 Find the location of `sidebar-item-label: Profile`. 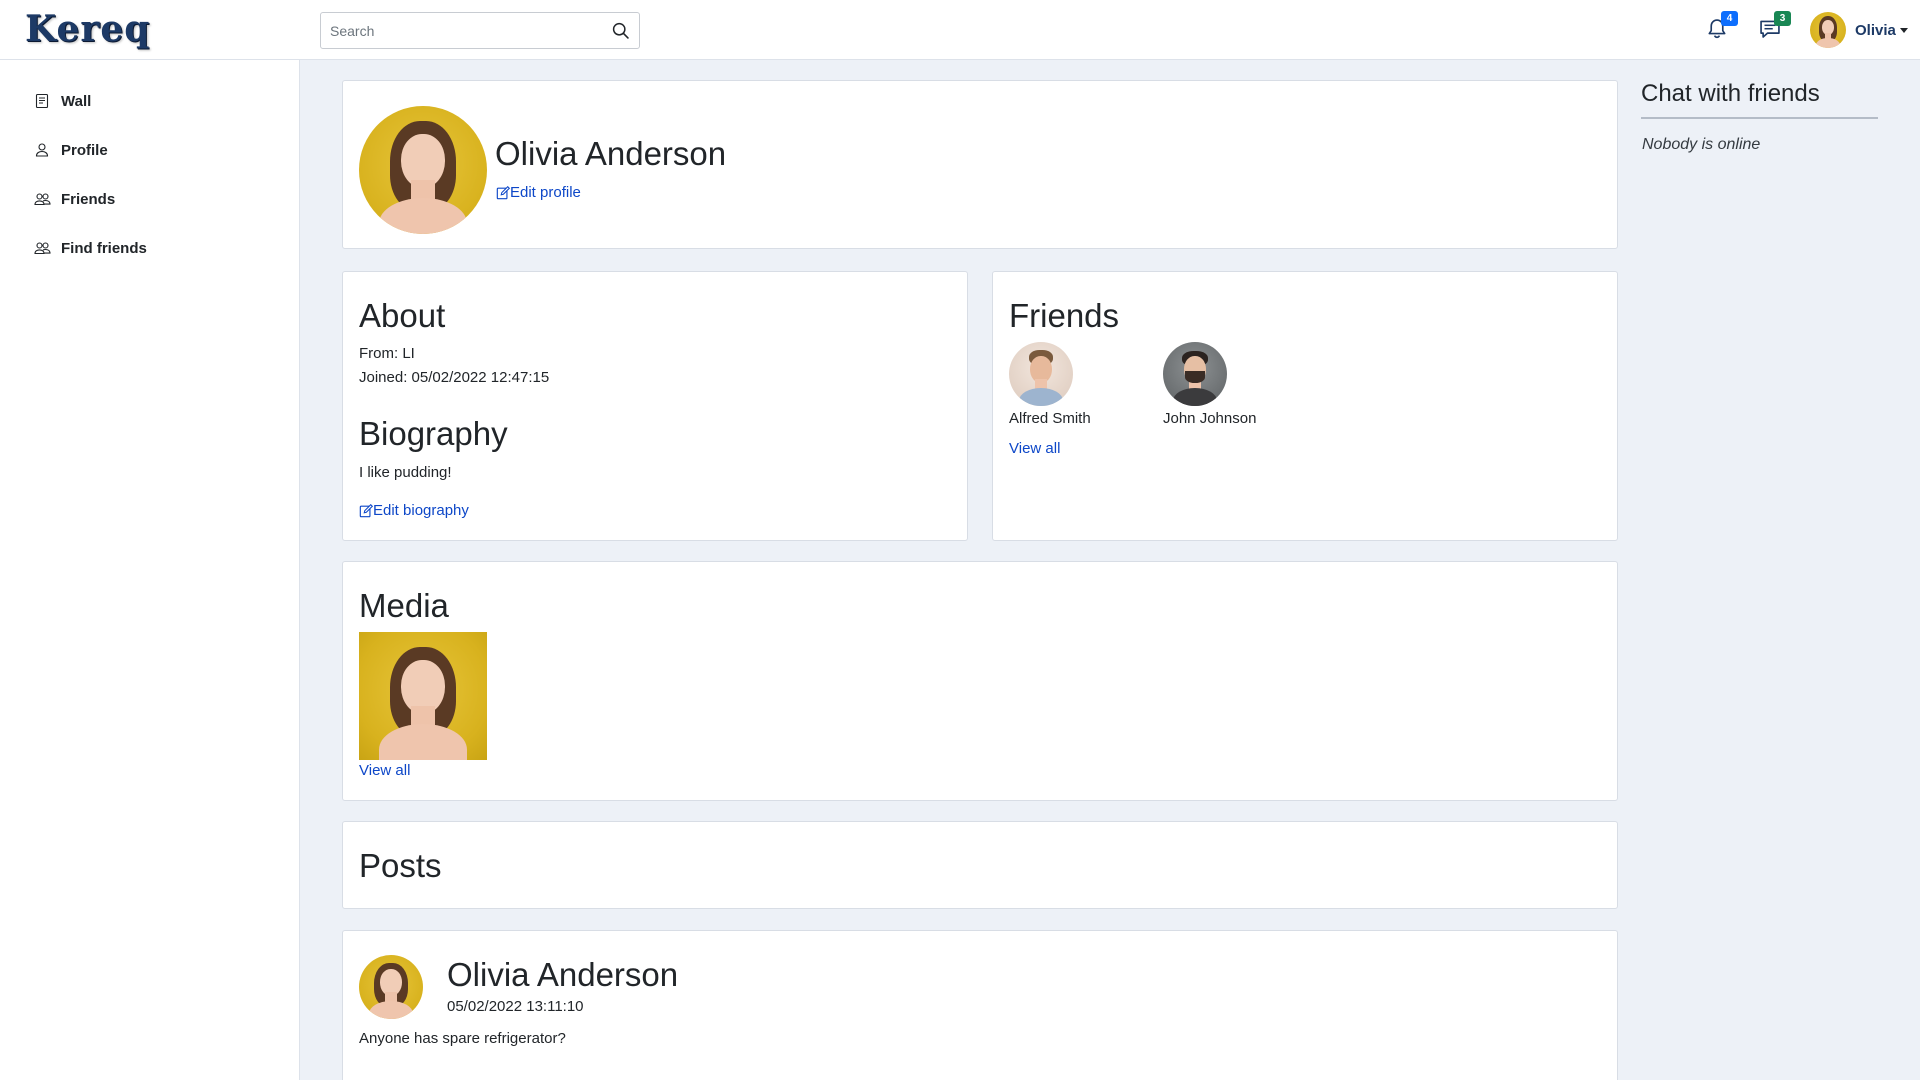

sidebar-item-label: Profile is located at coordinates (84, 150).